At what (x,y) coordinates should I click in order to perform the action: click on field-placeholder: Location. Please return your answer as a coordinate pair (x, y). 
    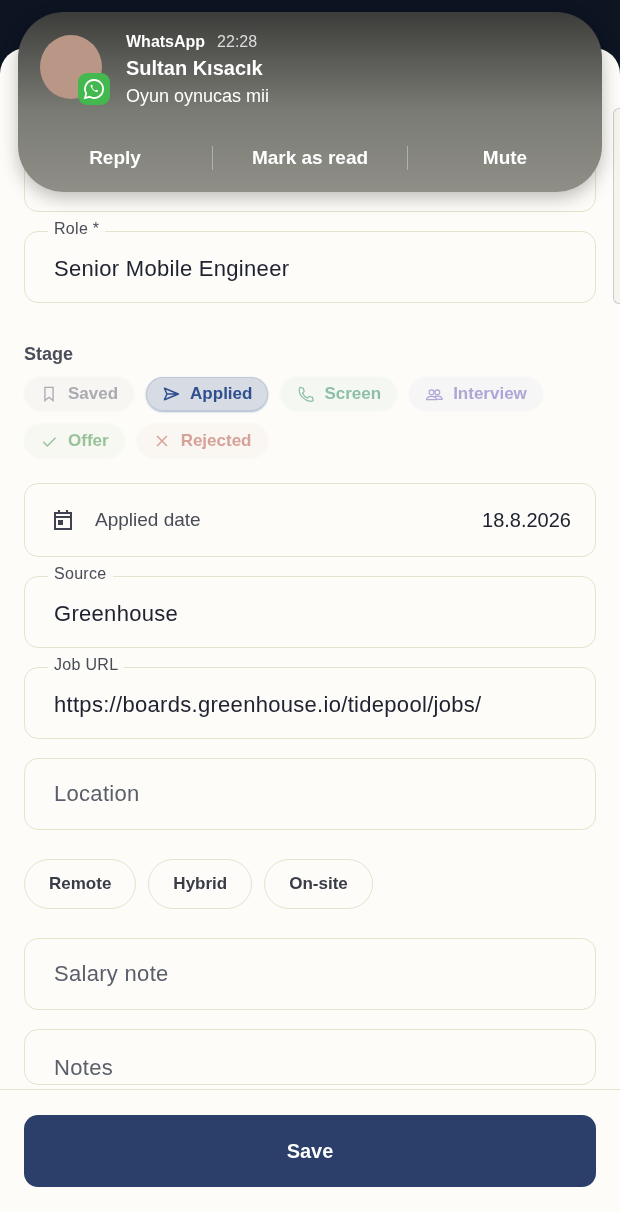
    Looking at the image, I should click on (97, 794).